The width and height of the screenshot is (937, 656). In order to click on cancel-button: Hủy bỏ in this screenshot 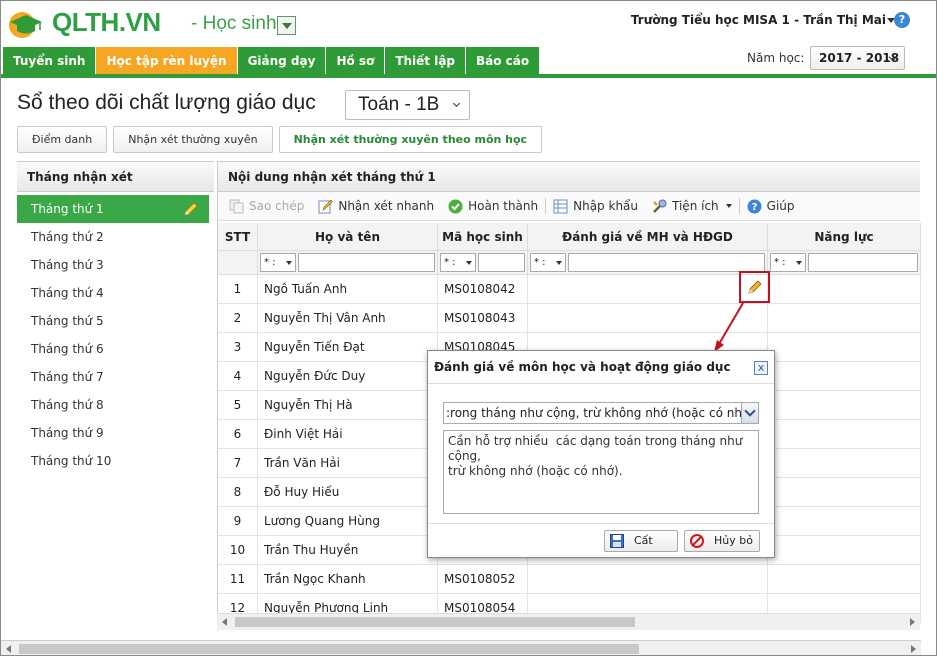, I will do `click(722, 541)`.